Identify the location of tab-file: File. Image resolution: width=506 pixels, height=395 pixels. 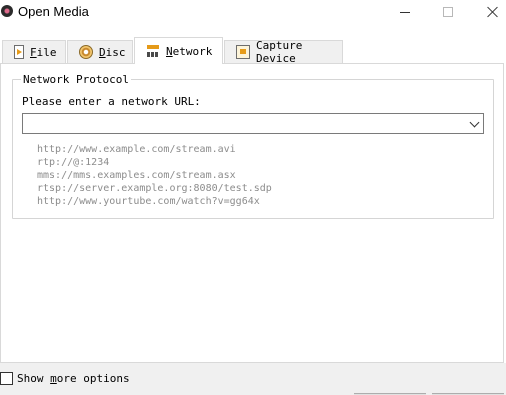
(34, 51).